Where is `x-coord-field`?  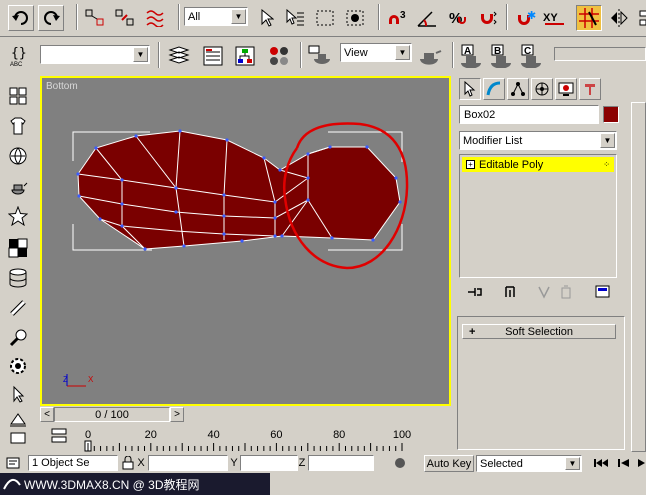 x-coord-field is located at coordinates (188, 463).